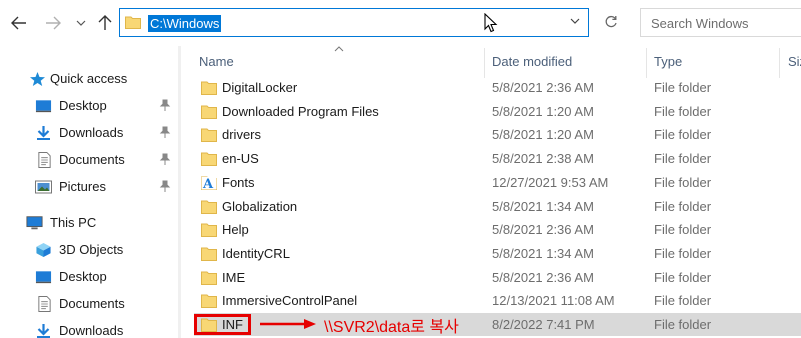 Image resolution: width=801 pixels, height=338 pixels. I want to click on sidebar-item-3d-objects: 3D Objects, so click(90, 250).